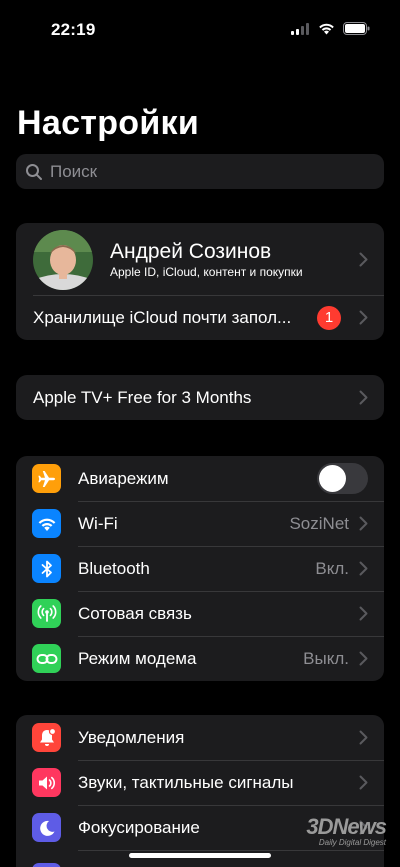 The image size is (400, 867). I want to click on status-icons, so click(330, 28).